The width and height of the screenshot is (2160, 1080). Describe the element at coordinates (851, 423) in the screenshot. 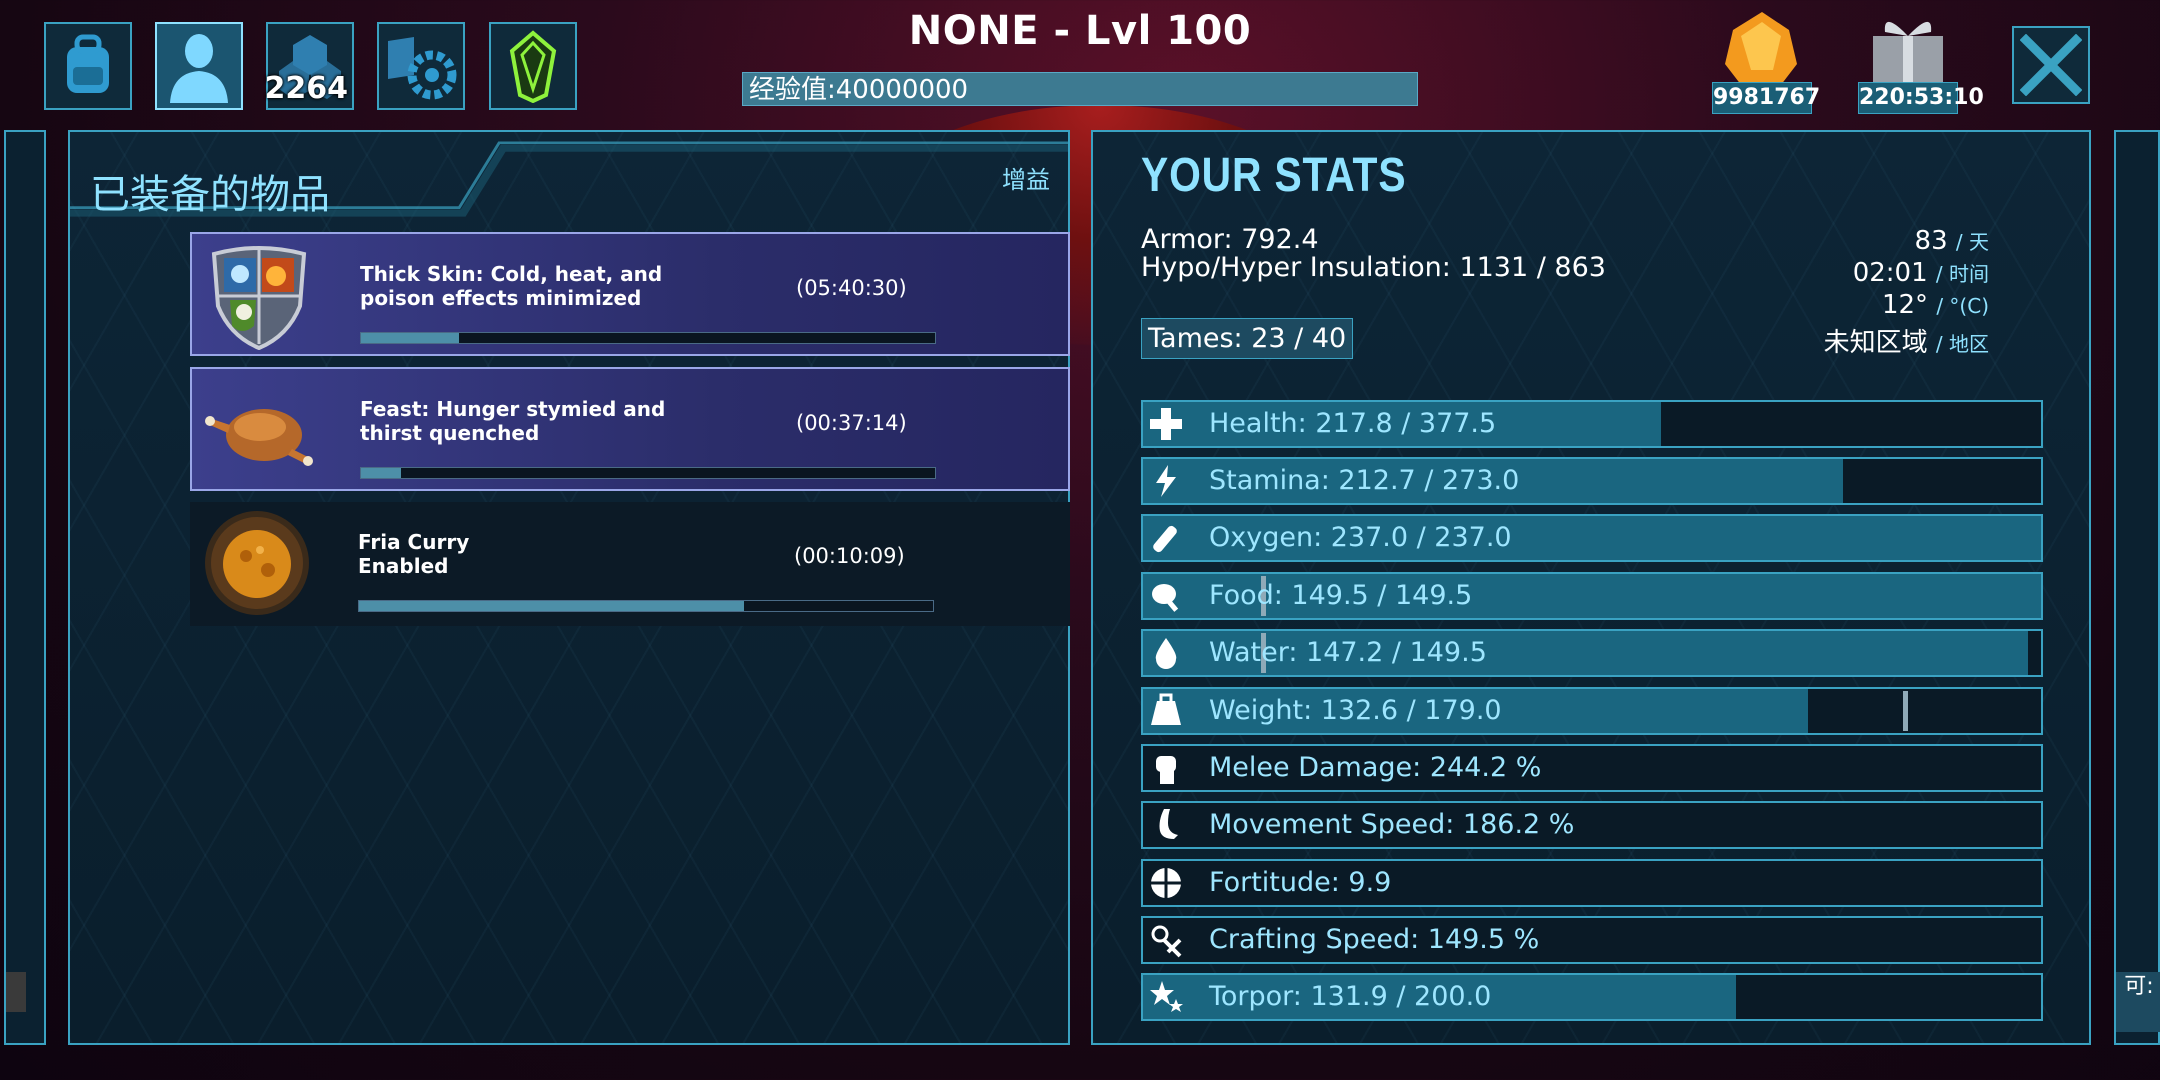

I see `buff-time: (00:37:14)` at that location.